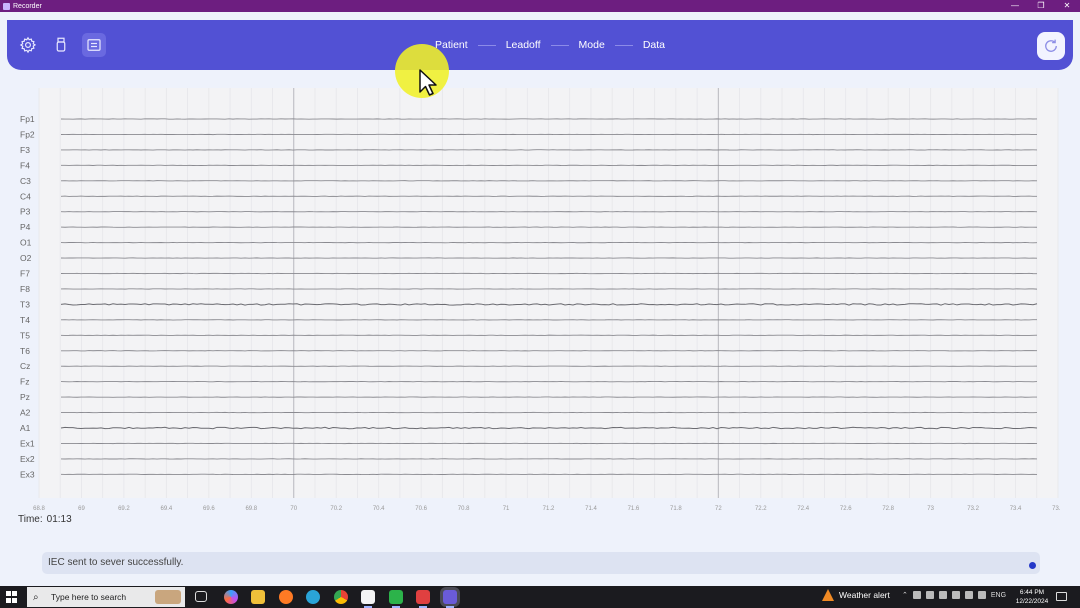 This screenshot has height=608, width=1080. What do you see at coordinates (1032, 601) in the screenshot?
I see `clock-date: 12/22/2024` at bounding box center [1032, 601].